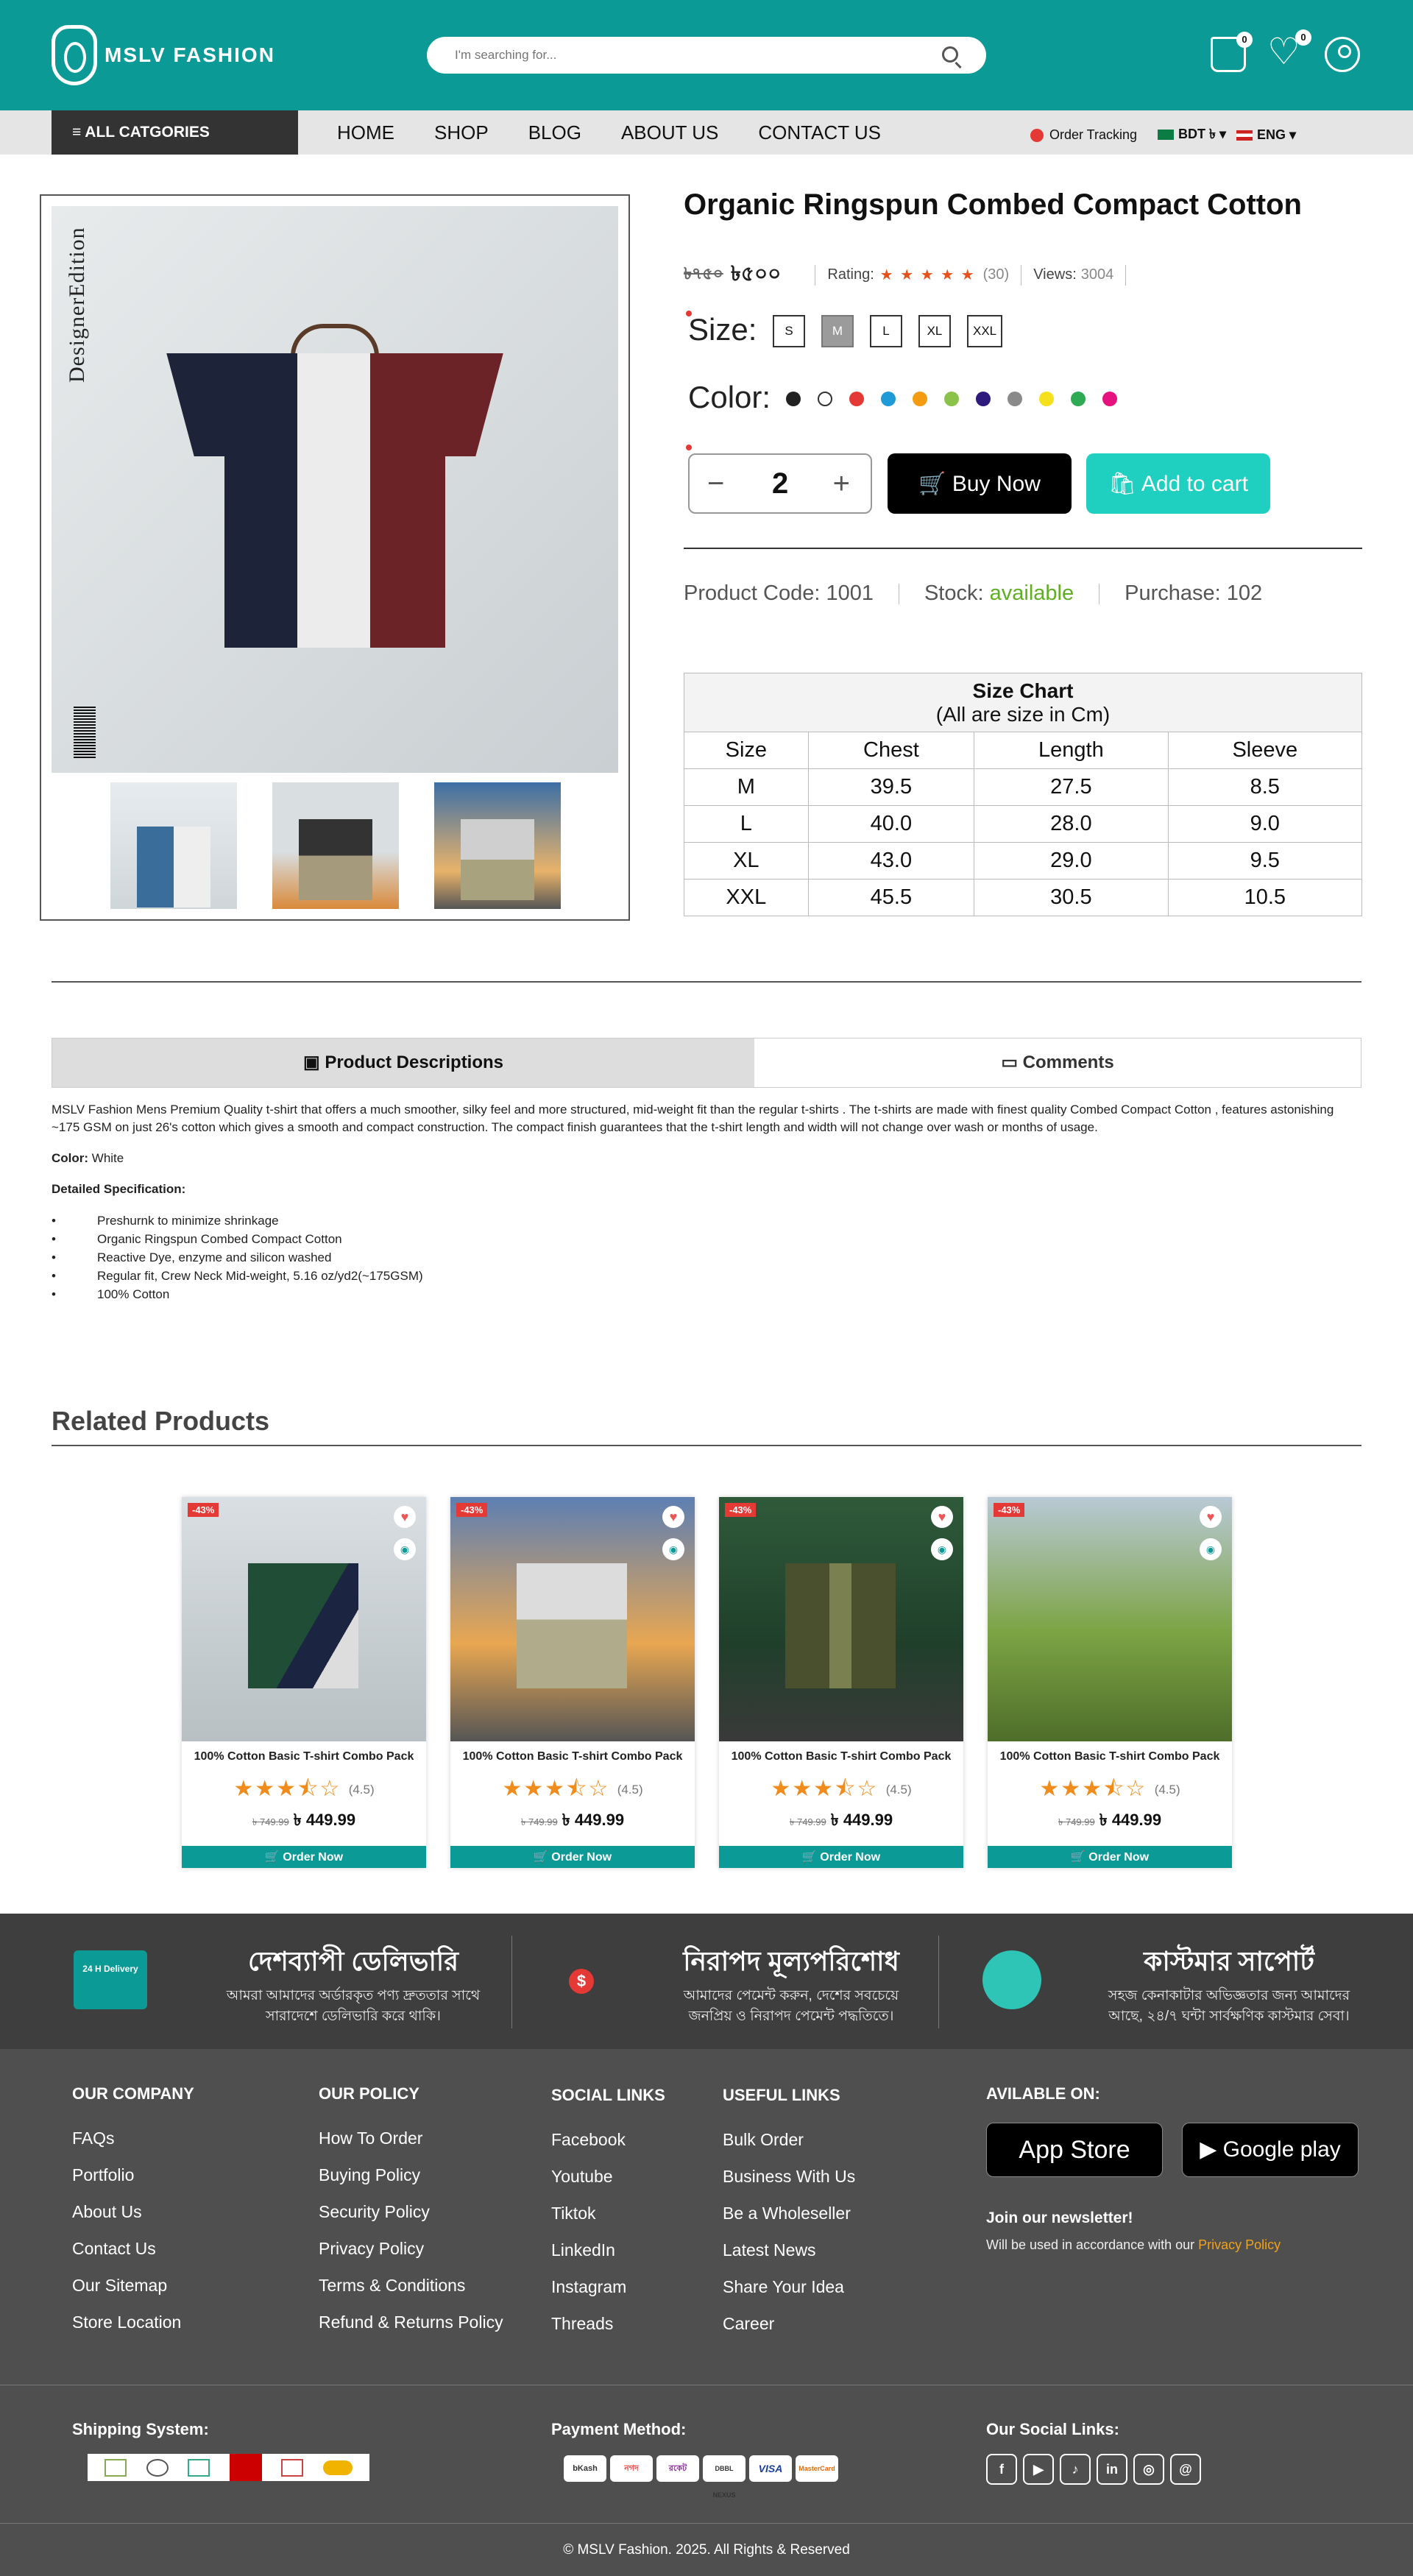 Image resolution: width=1413 pixels, height=2576 pixels. What do you see at coordinates (1178, 483) in the screenshot?
I see `add-to-cart-button: 🛍 Add to cart` at bounding box center [1178, 483].